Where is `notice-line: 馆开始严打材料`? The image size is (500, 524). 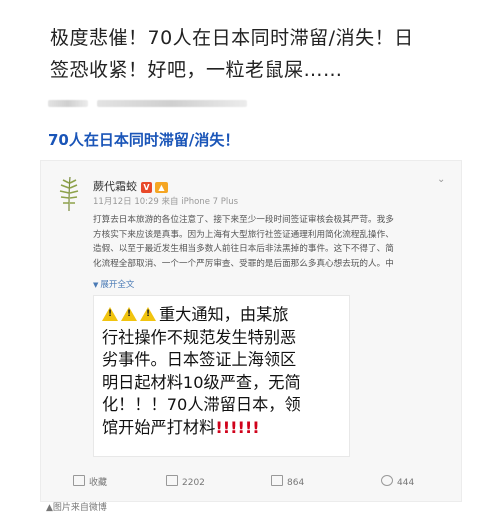
notice-line: 馆开始严打材料 is located at coordinates (159, 427).